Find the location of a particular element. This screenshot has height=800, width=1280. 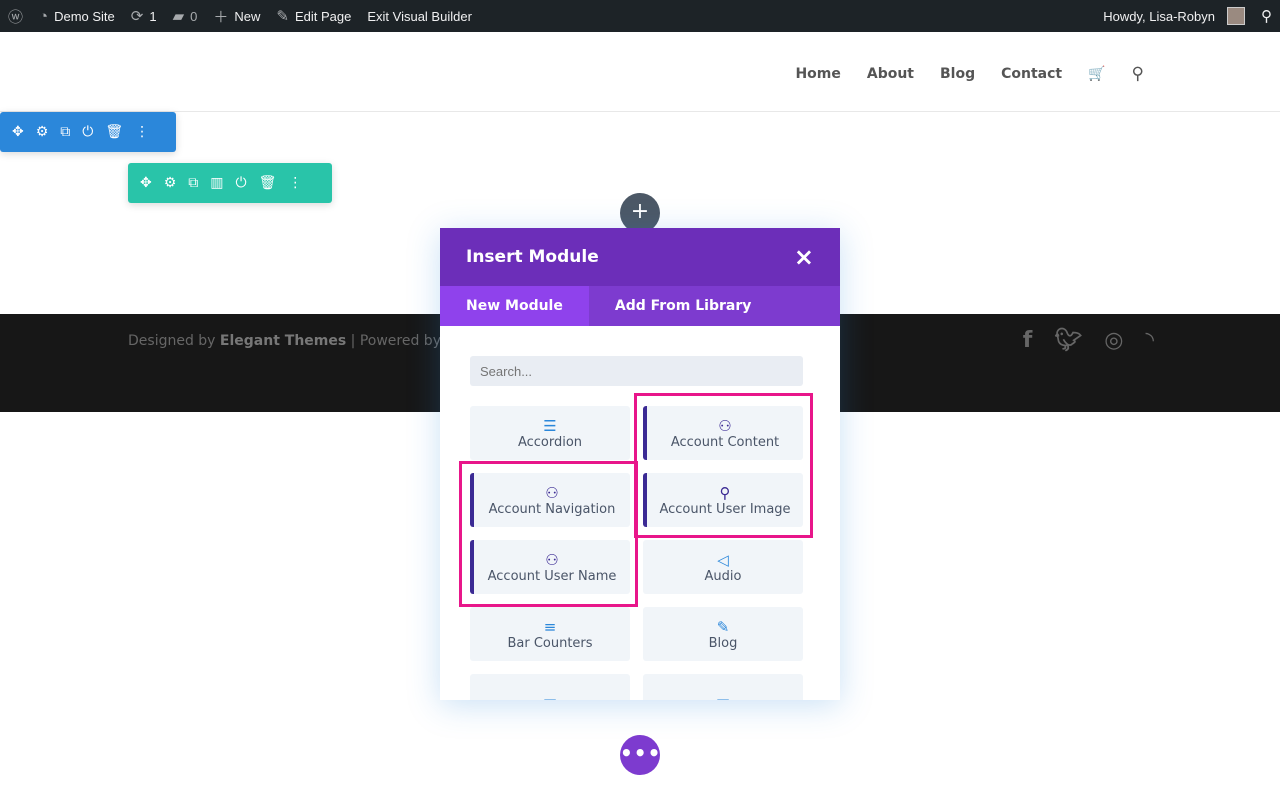

theme-link: Elegant Themes is located at coordinates (283, 341).